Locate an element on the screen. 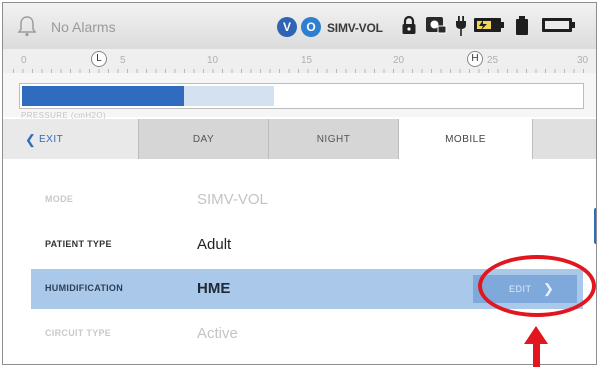  scale-label: 20 is located at coordinates (399, 60).